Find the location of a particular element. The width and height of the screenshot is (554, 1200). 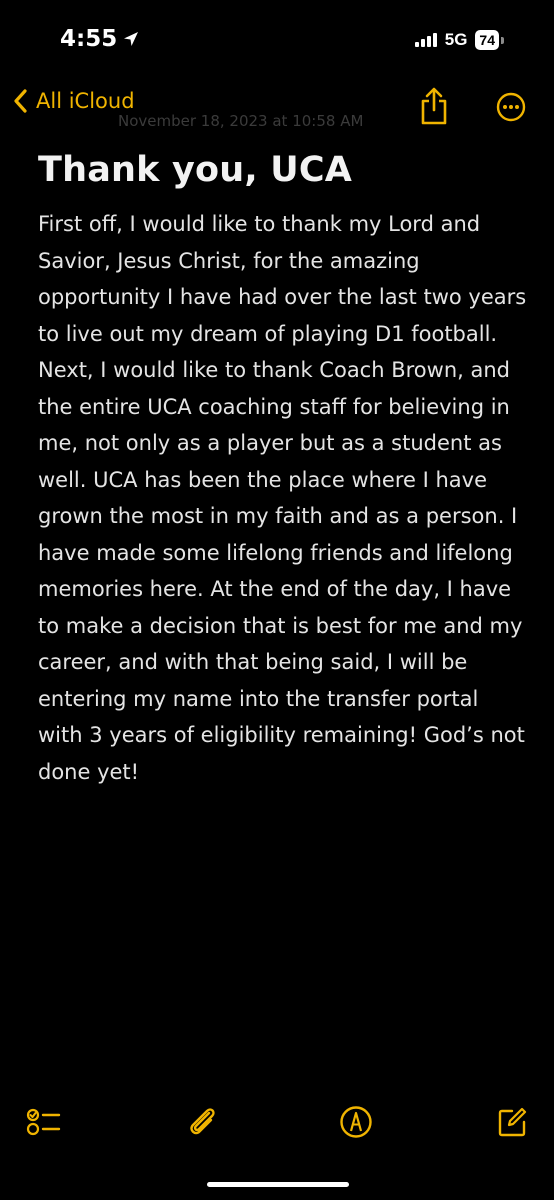

status-time: 4:55 is located at coordinates (89, 39).